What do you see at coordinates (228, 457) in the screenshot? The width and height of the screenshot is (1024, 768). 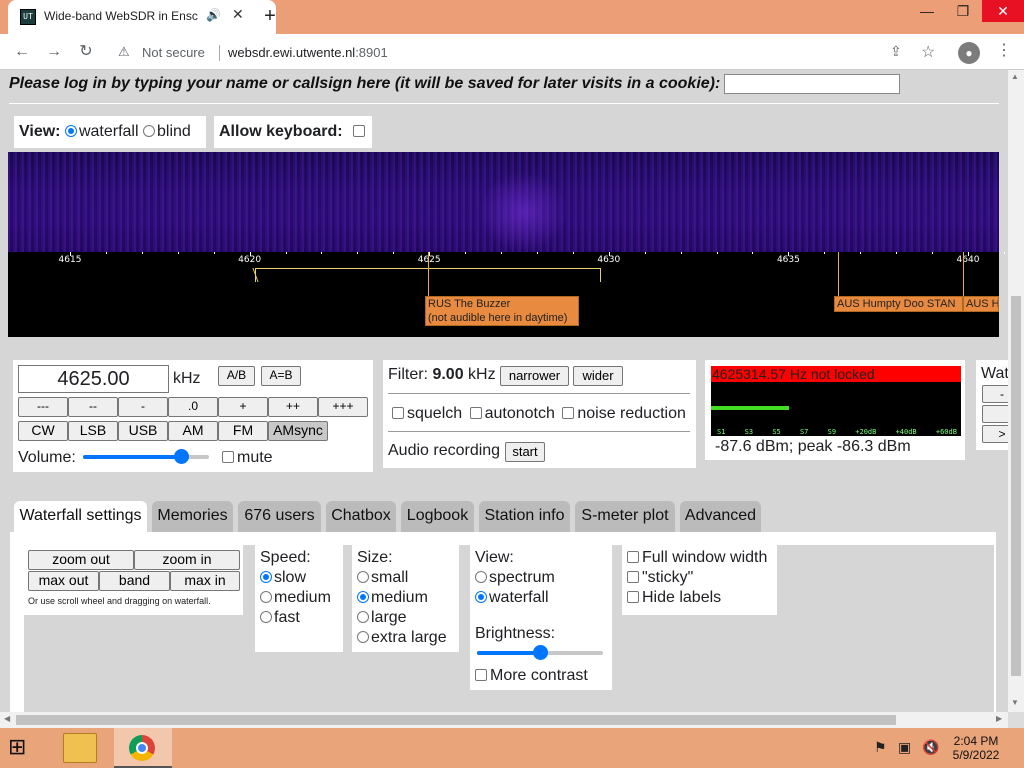 I see `mute-checkbox` at bounding box center [228, 457].